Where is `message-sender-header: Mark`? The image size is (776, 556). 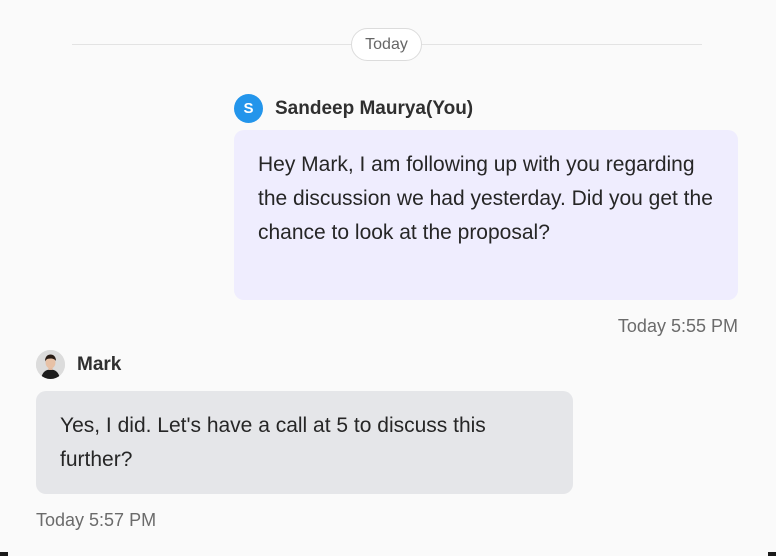 message-sender-header: Mark is located at coordinates (78, 364).